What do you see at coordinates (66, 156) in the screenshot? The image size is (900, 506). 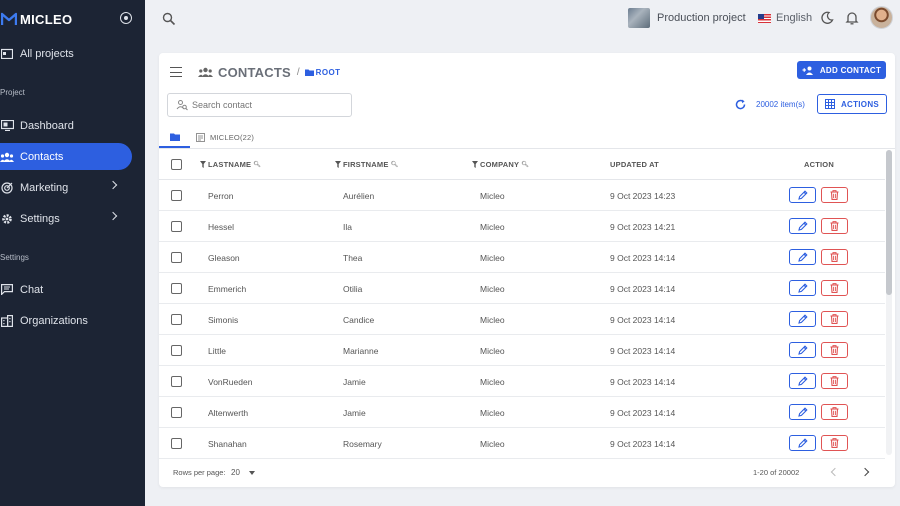 I see `sidebar-item-contacts: Contacts` at bounding box center [66, 156].